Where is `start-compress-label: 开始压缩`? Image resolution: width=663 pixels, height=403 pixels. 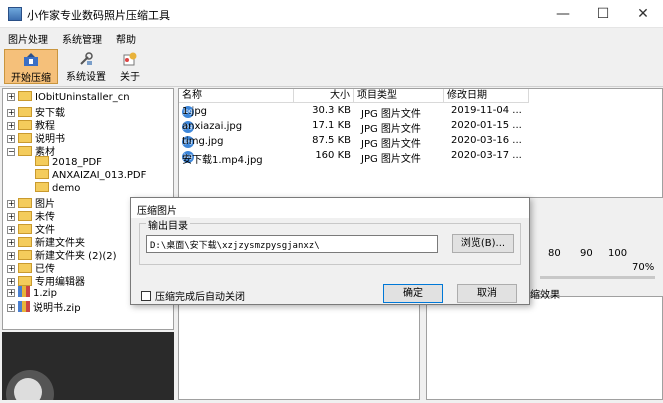 start-compress-label: 开始压缩 is located at coordinates (31, 78).